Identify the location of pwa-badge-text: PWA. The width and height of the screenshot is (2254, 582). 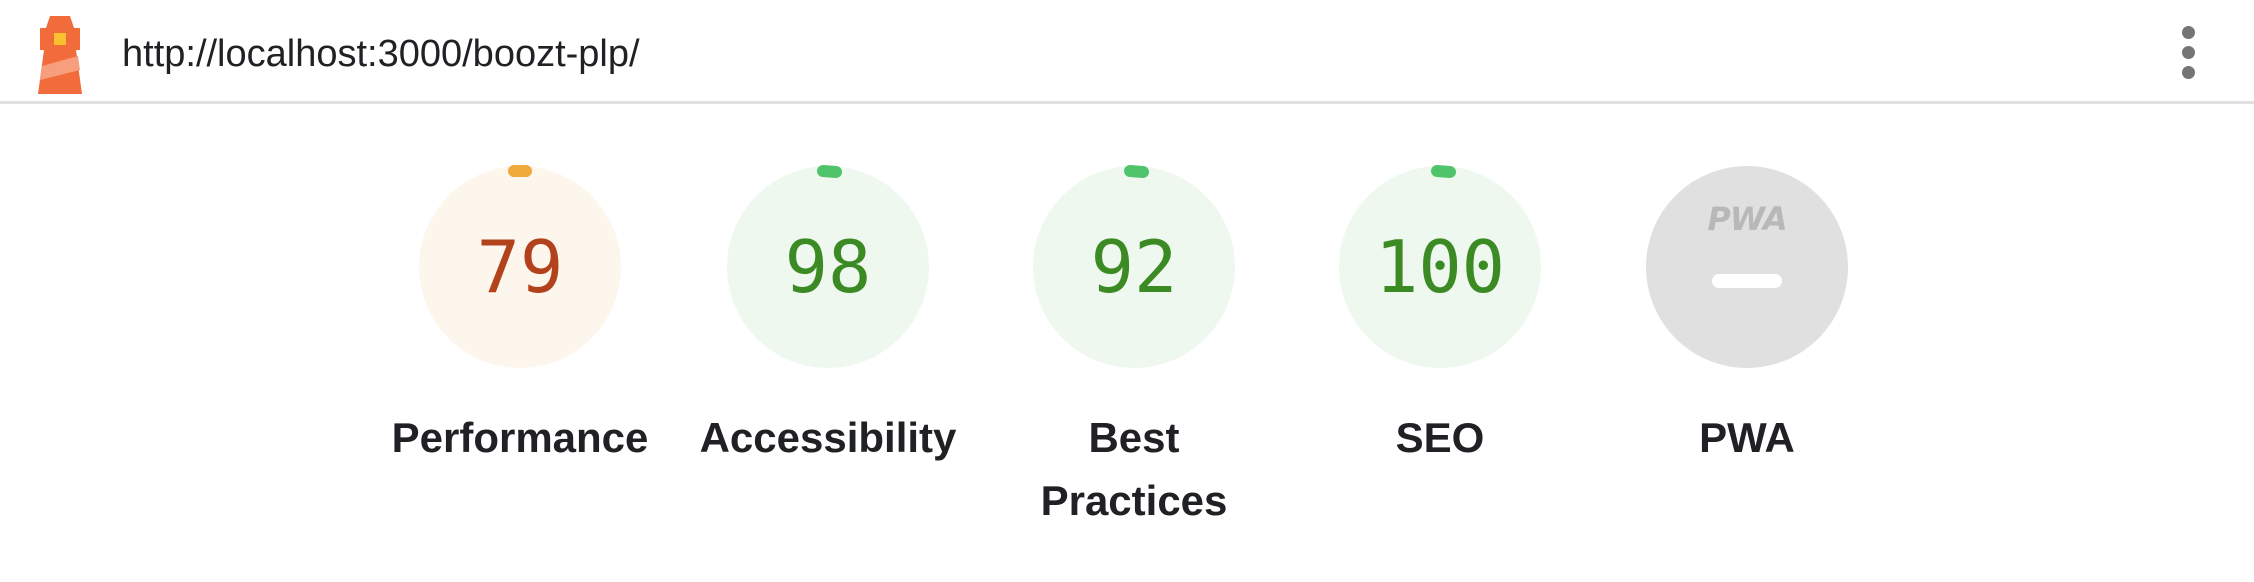
(1747, 219).